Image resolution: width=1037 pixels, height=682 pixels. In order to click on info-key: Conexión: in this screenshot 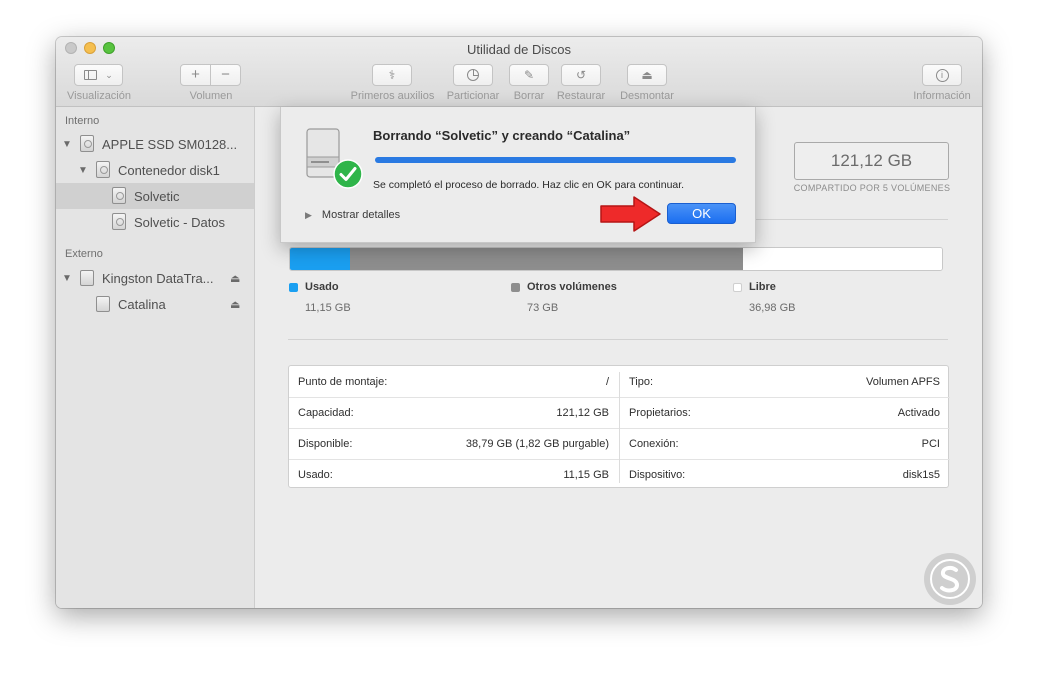, I will do `click(654, 444)`.